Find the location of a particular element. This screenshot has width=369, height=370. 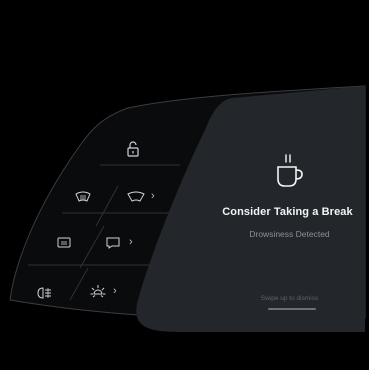

mirror-chevron-icon: › is located at coordinates (131, 242).